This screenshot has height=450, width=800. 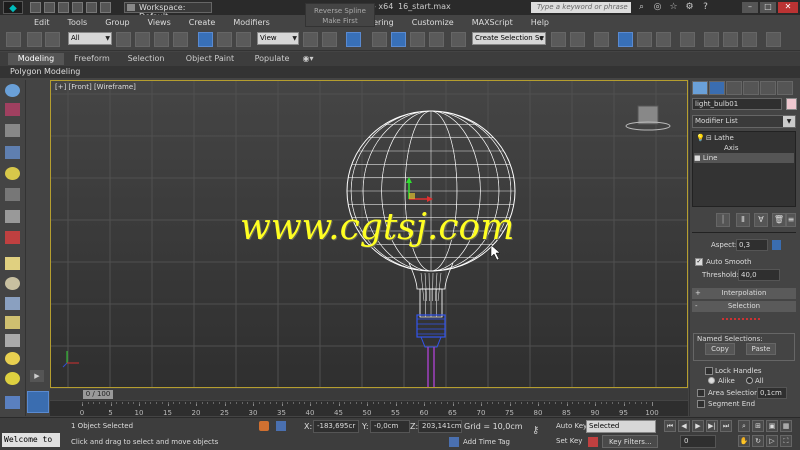 I want to click on align-icon, so click(x=577, y=39).